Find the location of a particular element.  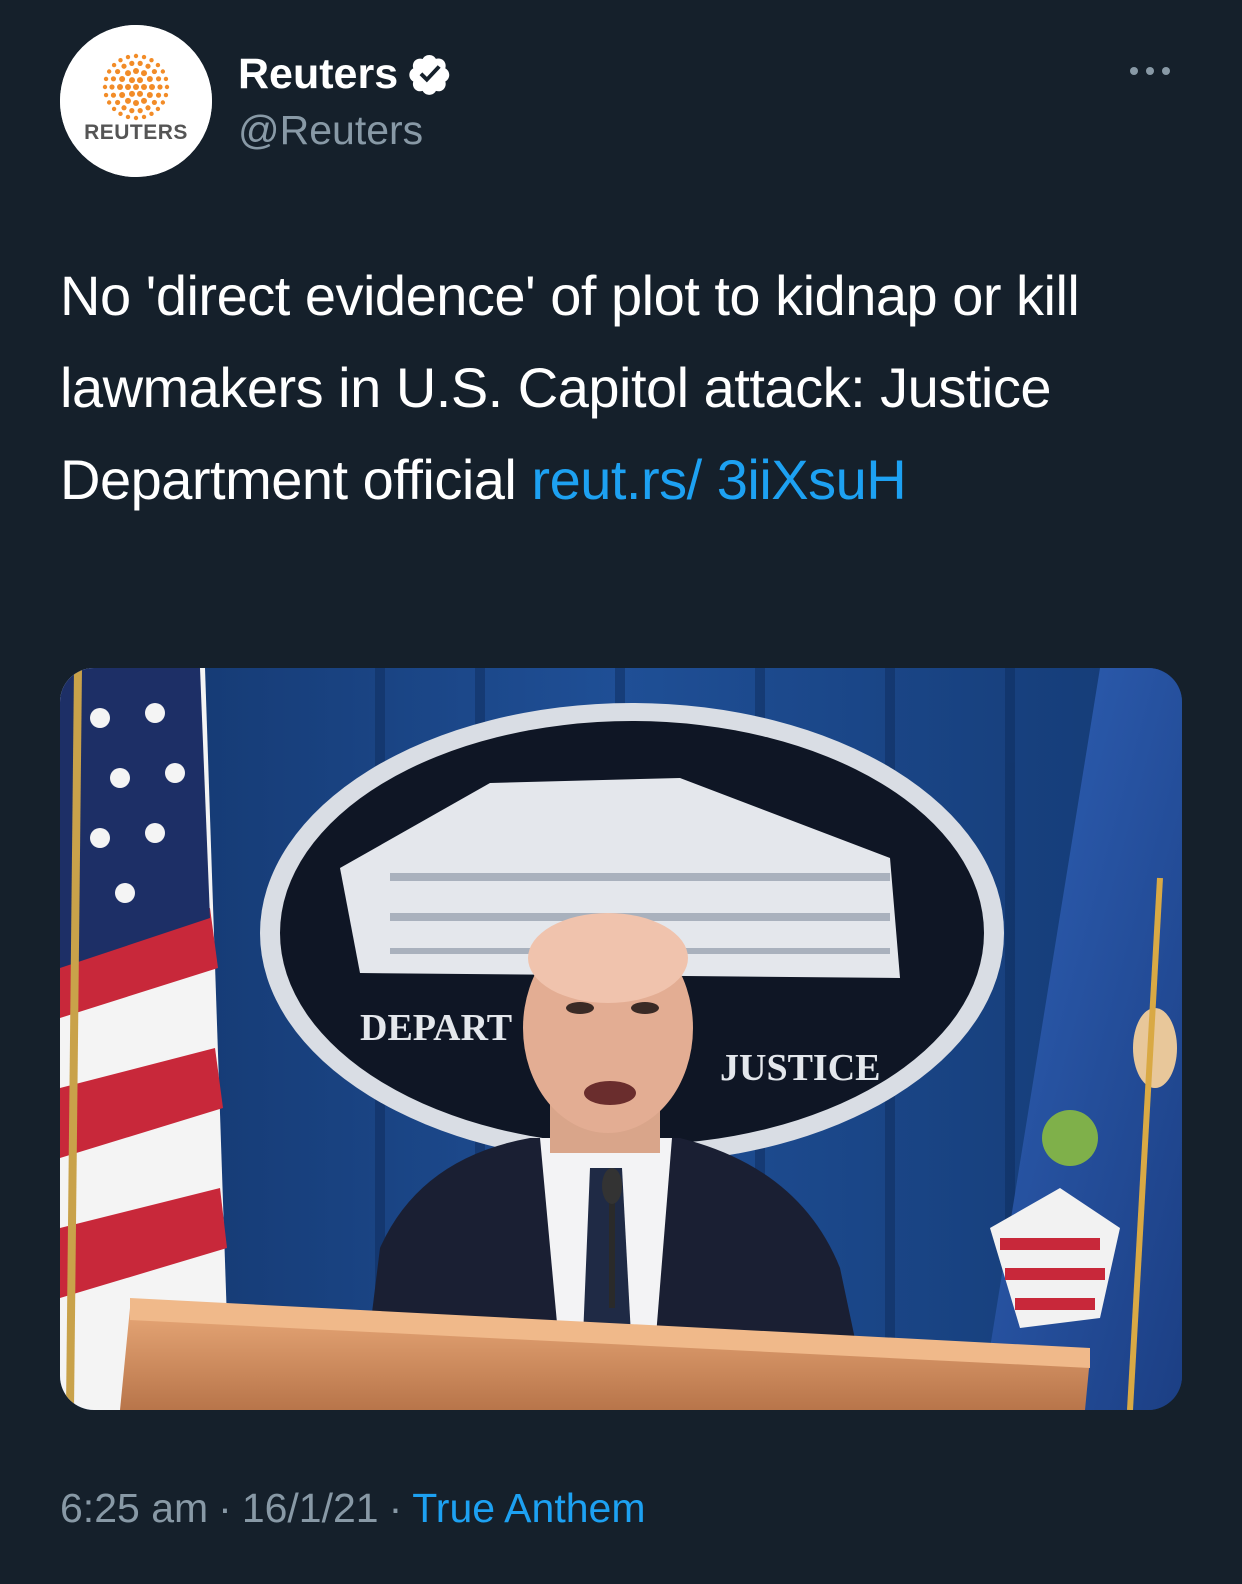

tweet-time: 6:25 am is located at coordinates (134, 1508).